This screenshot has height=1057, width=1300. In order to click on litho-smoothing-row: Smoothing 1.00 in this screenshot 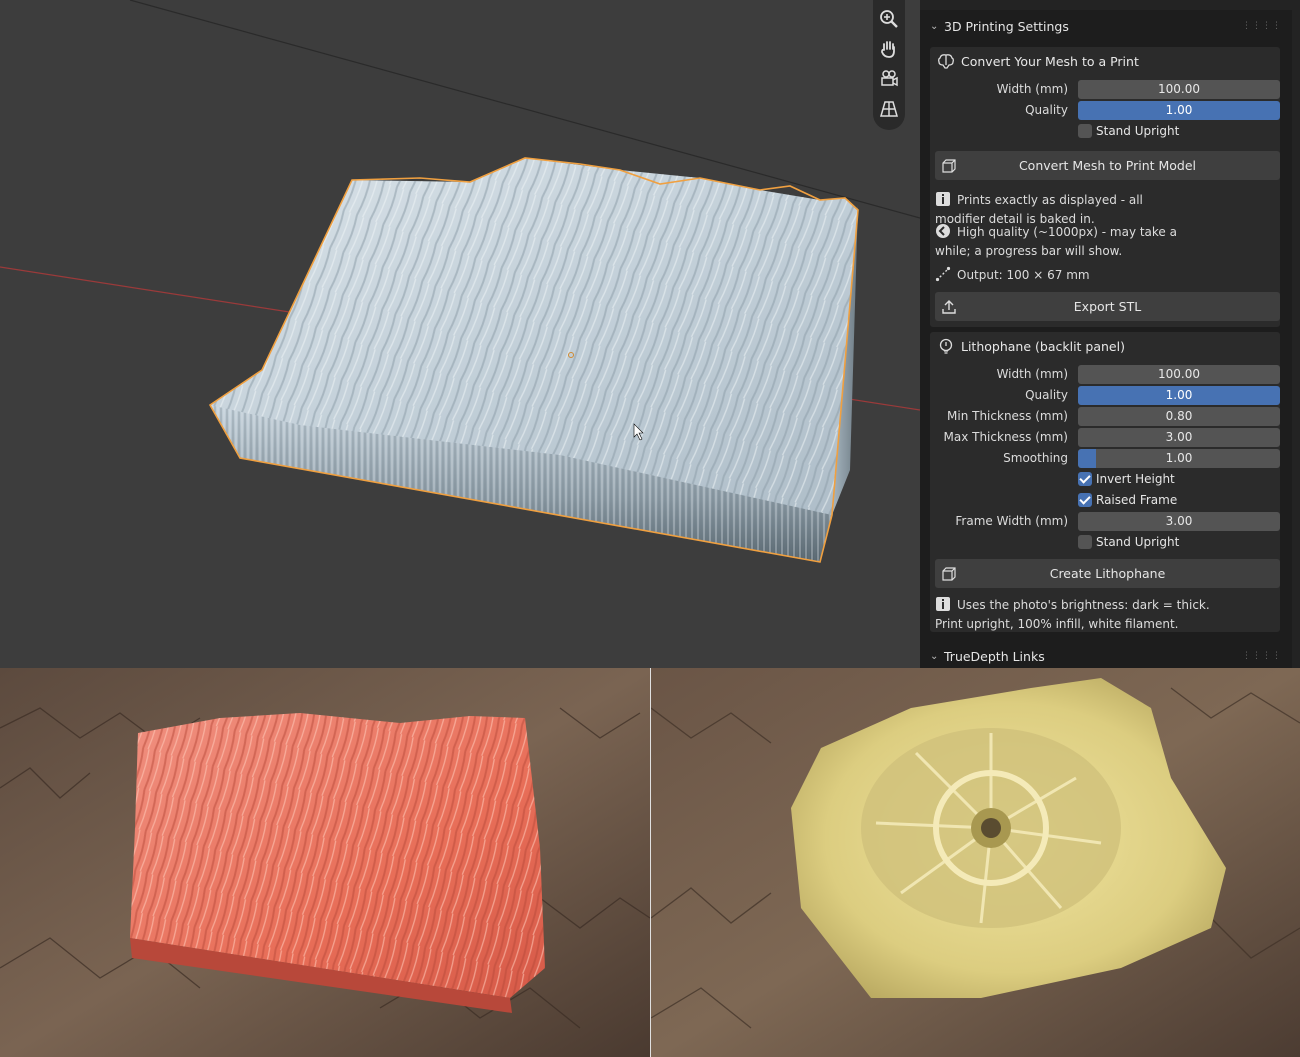, I will do `click(1105, 458)`.